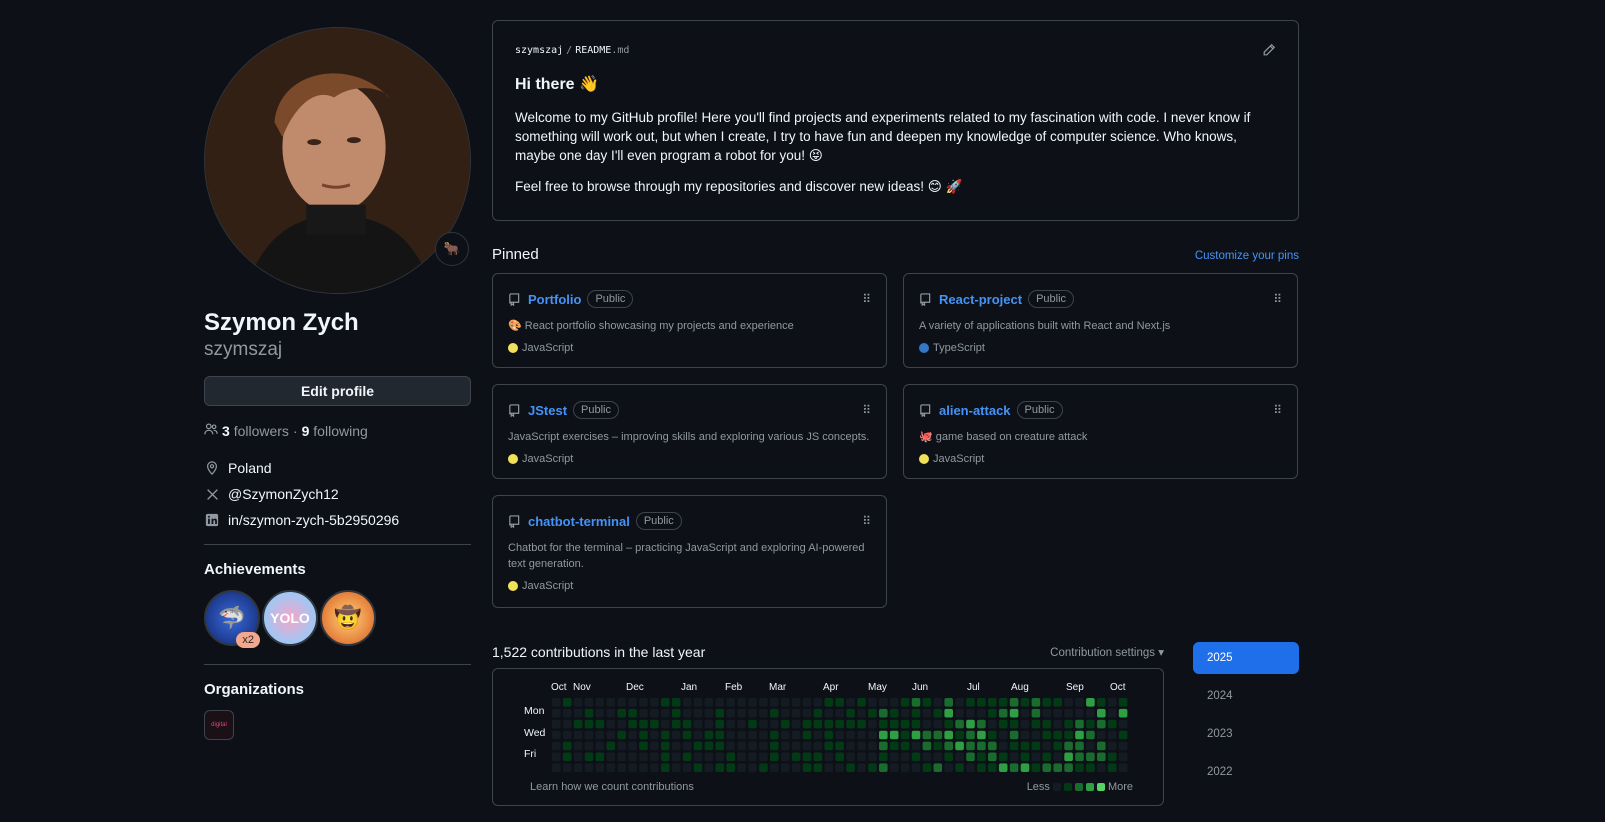  Describe the element at coordinates (1269, 51) in the screenshot. I see `edit-readme-pencil-icon` at that location.